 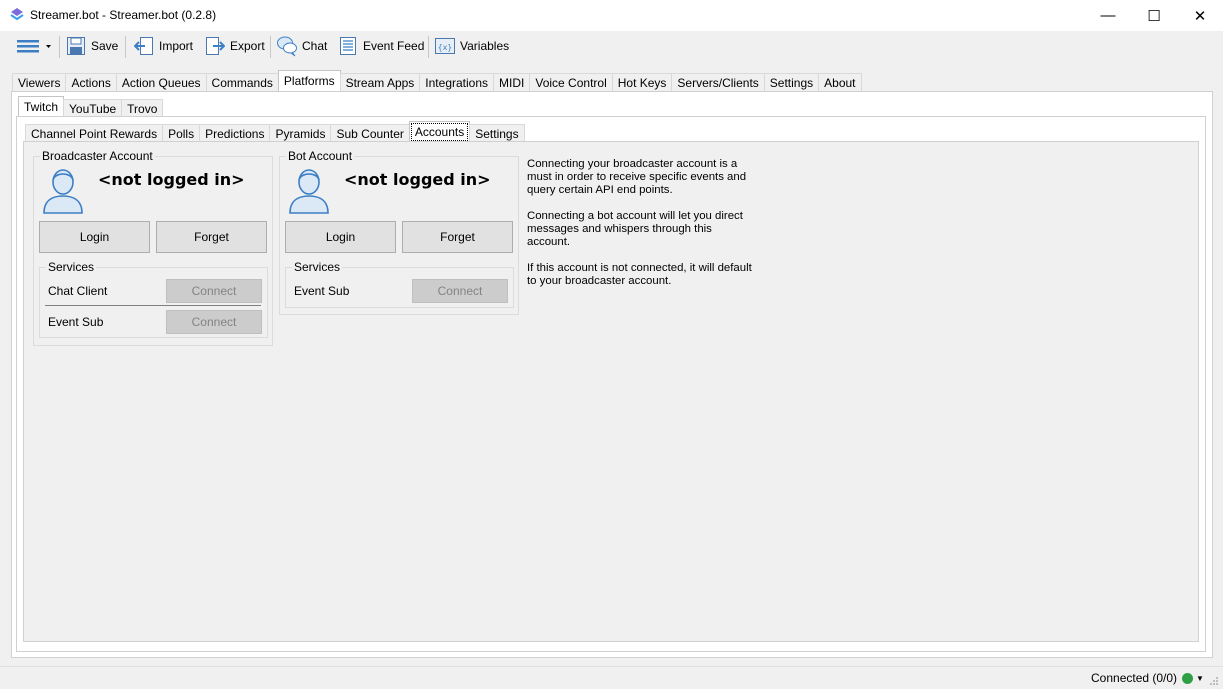 I want to click on variables-icon: {x}, so click(x=445, y=46).